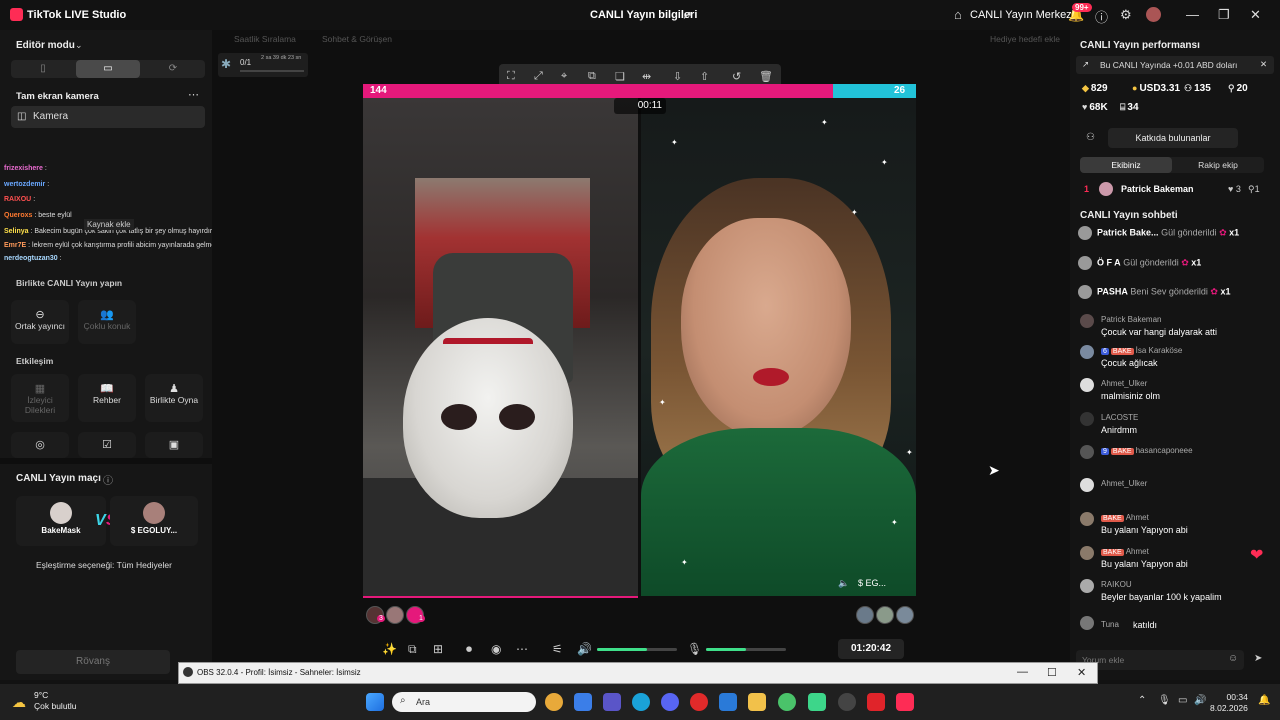 The width and height of the screenshot is (1280, 720). What do you see at coordinates (1126, 15) in the screenshot?
I see `gear-icon: ⚙` at bounding box center [1126, 15].